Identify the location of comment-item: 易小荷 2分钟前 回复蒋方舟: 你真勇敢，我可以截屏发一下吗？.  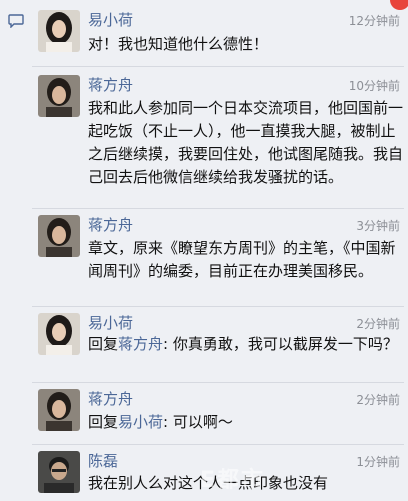
(218, 344).